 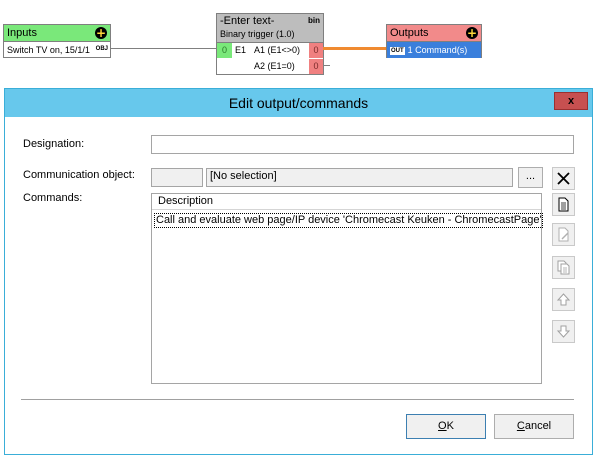 I want to click on add-input-icon: +, so click(x=101, y=33).